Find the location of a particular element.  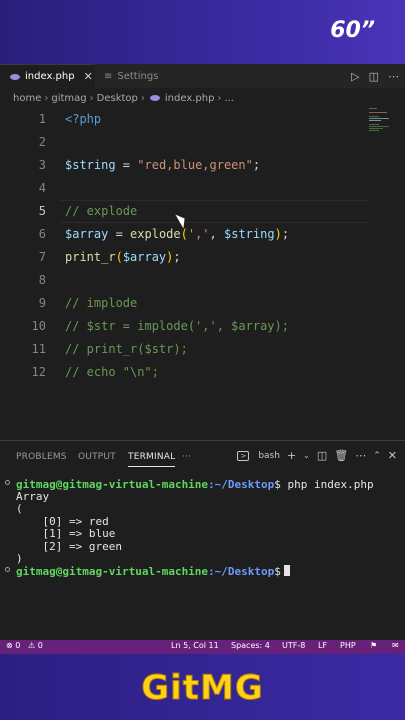

indentation: Spaces: 4 is located at coordinates (250, 645).